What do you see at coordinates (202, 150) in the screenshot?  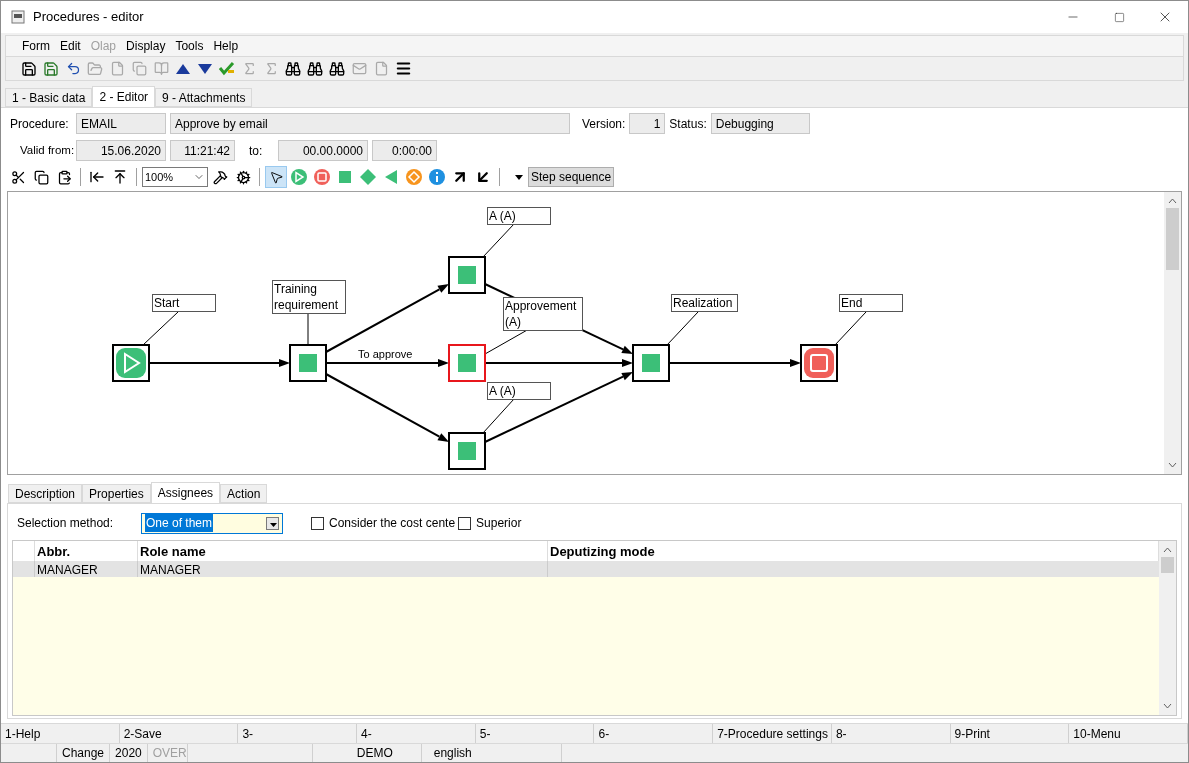 I see `time-field: 11:21:42` at bounding box center [202, 150].